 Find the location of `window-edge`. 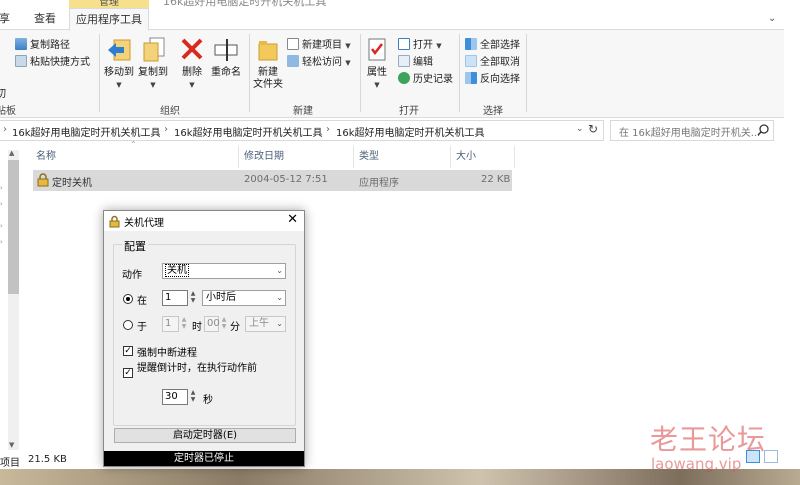

window-edge is located at coordinates (792, 234).